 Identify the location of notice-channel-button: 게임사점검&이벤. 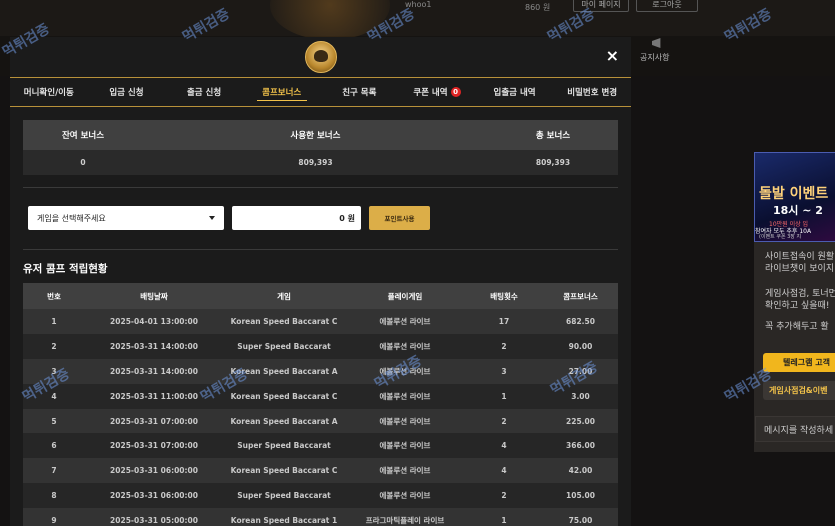
(799, 390).